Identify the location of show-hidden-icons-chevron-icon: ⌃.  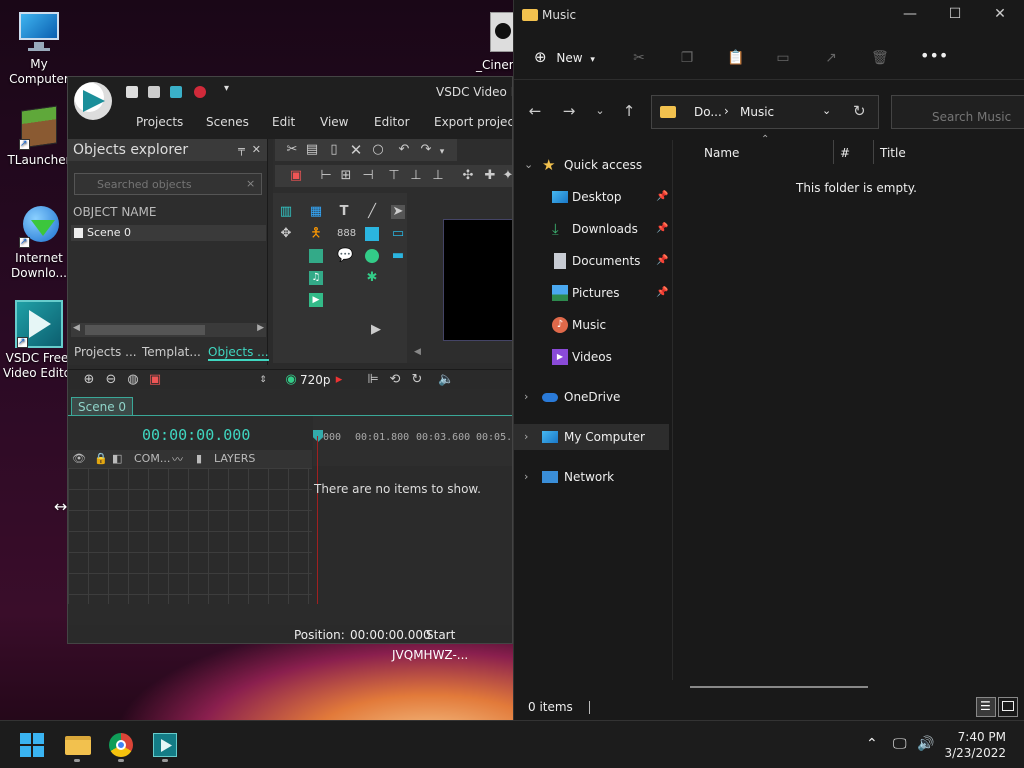
(872, 744).